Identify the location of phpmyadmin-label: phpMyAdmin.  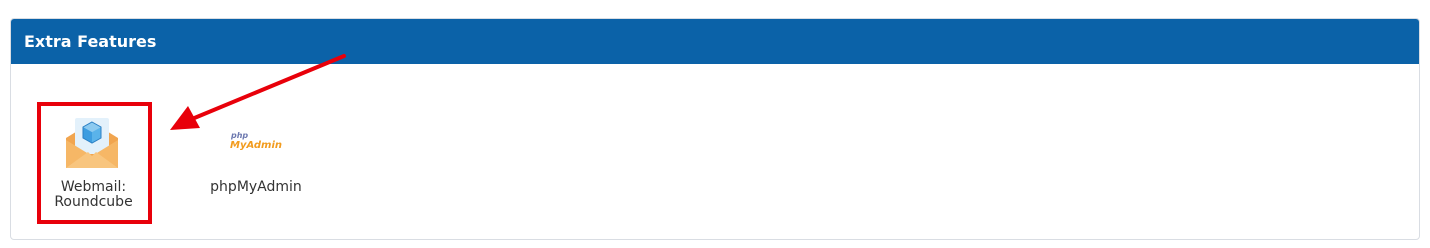
(256, 187).